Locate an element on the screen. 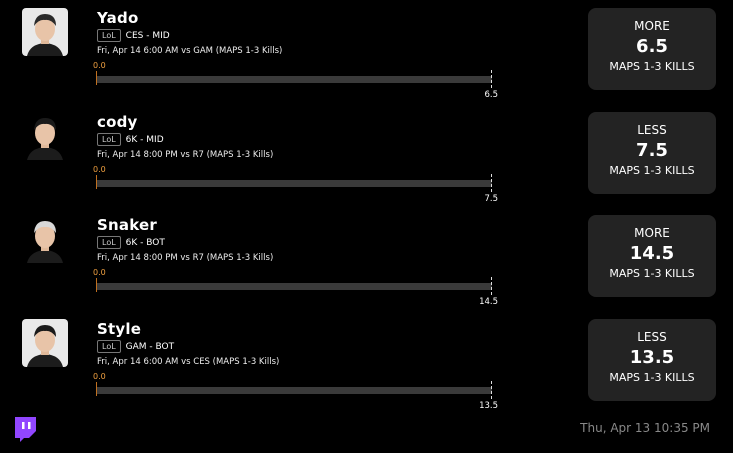 This screenshot has width=733, height=453. pick-card: LESS 7.5 MAPS 1-3 KILLS is located at coordinates (652, 153).